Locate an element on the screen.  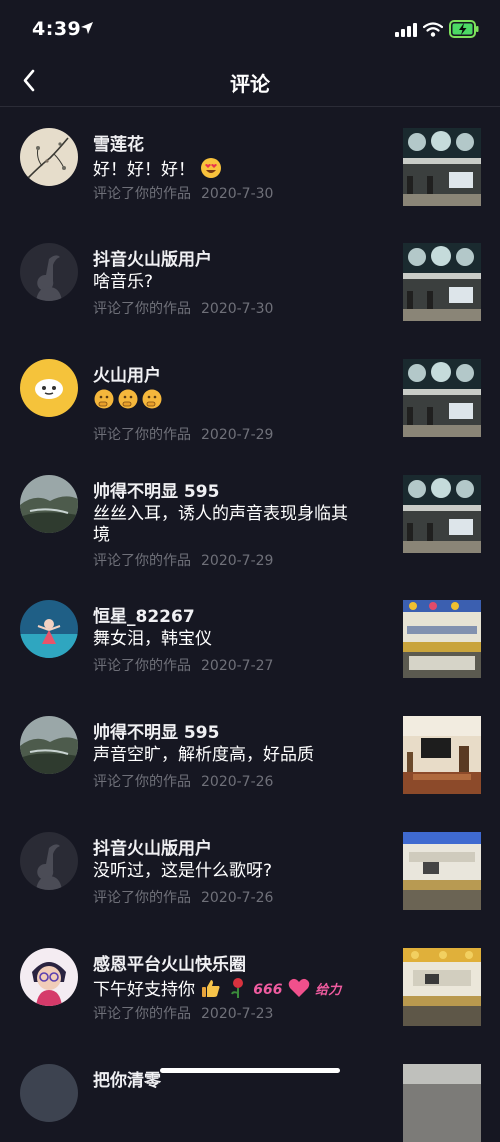
comment-date: 2020-7-27 is located at coordinates (237, 666).